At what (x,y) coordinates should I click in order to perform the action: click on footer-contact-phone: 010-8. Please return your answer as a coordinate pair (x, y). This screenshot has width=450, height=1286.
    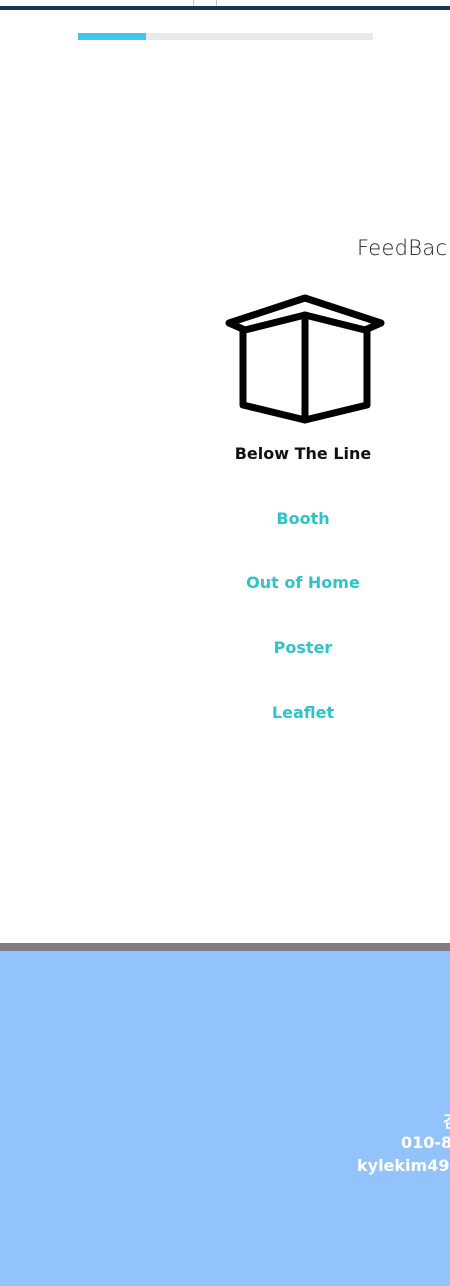
    Looking at the image, I should click on (425, 1142).